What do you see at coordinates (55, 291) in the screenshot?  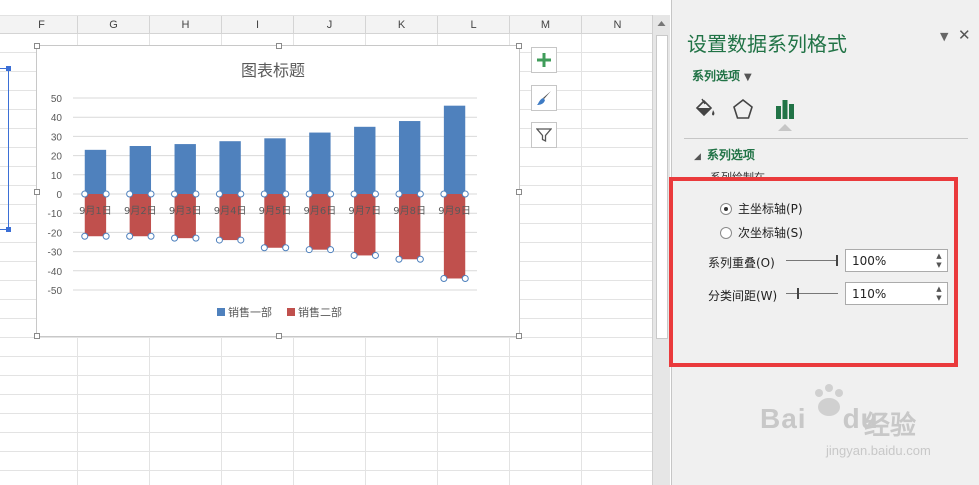 I see `y-tick-label: -50` at bounding box center [55, 291].